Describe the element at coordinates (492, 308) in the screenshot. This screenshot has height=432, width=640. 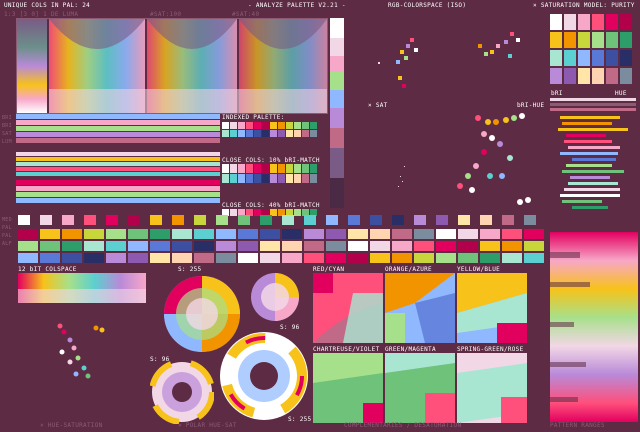
I see `yellow-blue-map` at that location.